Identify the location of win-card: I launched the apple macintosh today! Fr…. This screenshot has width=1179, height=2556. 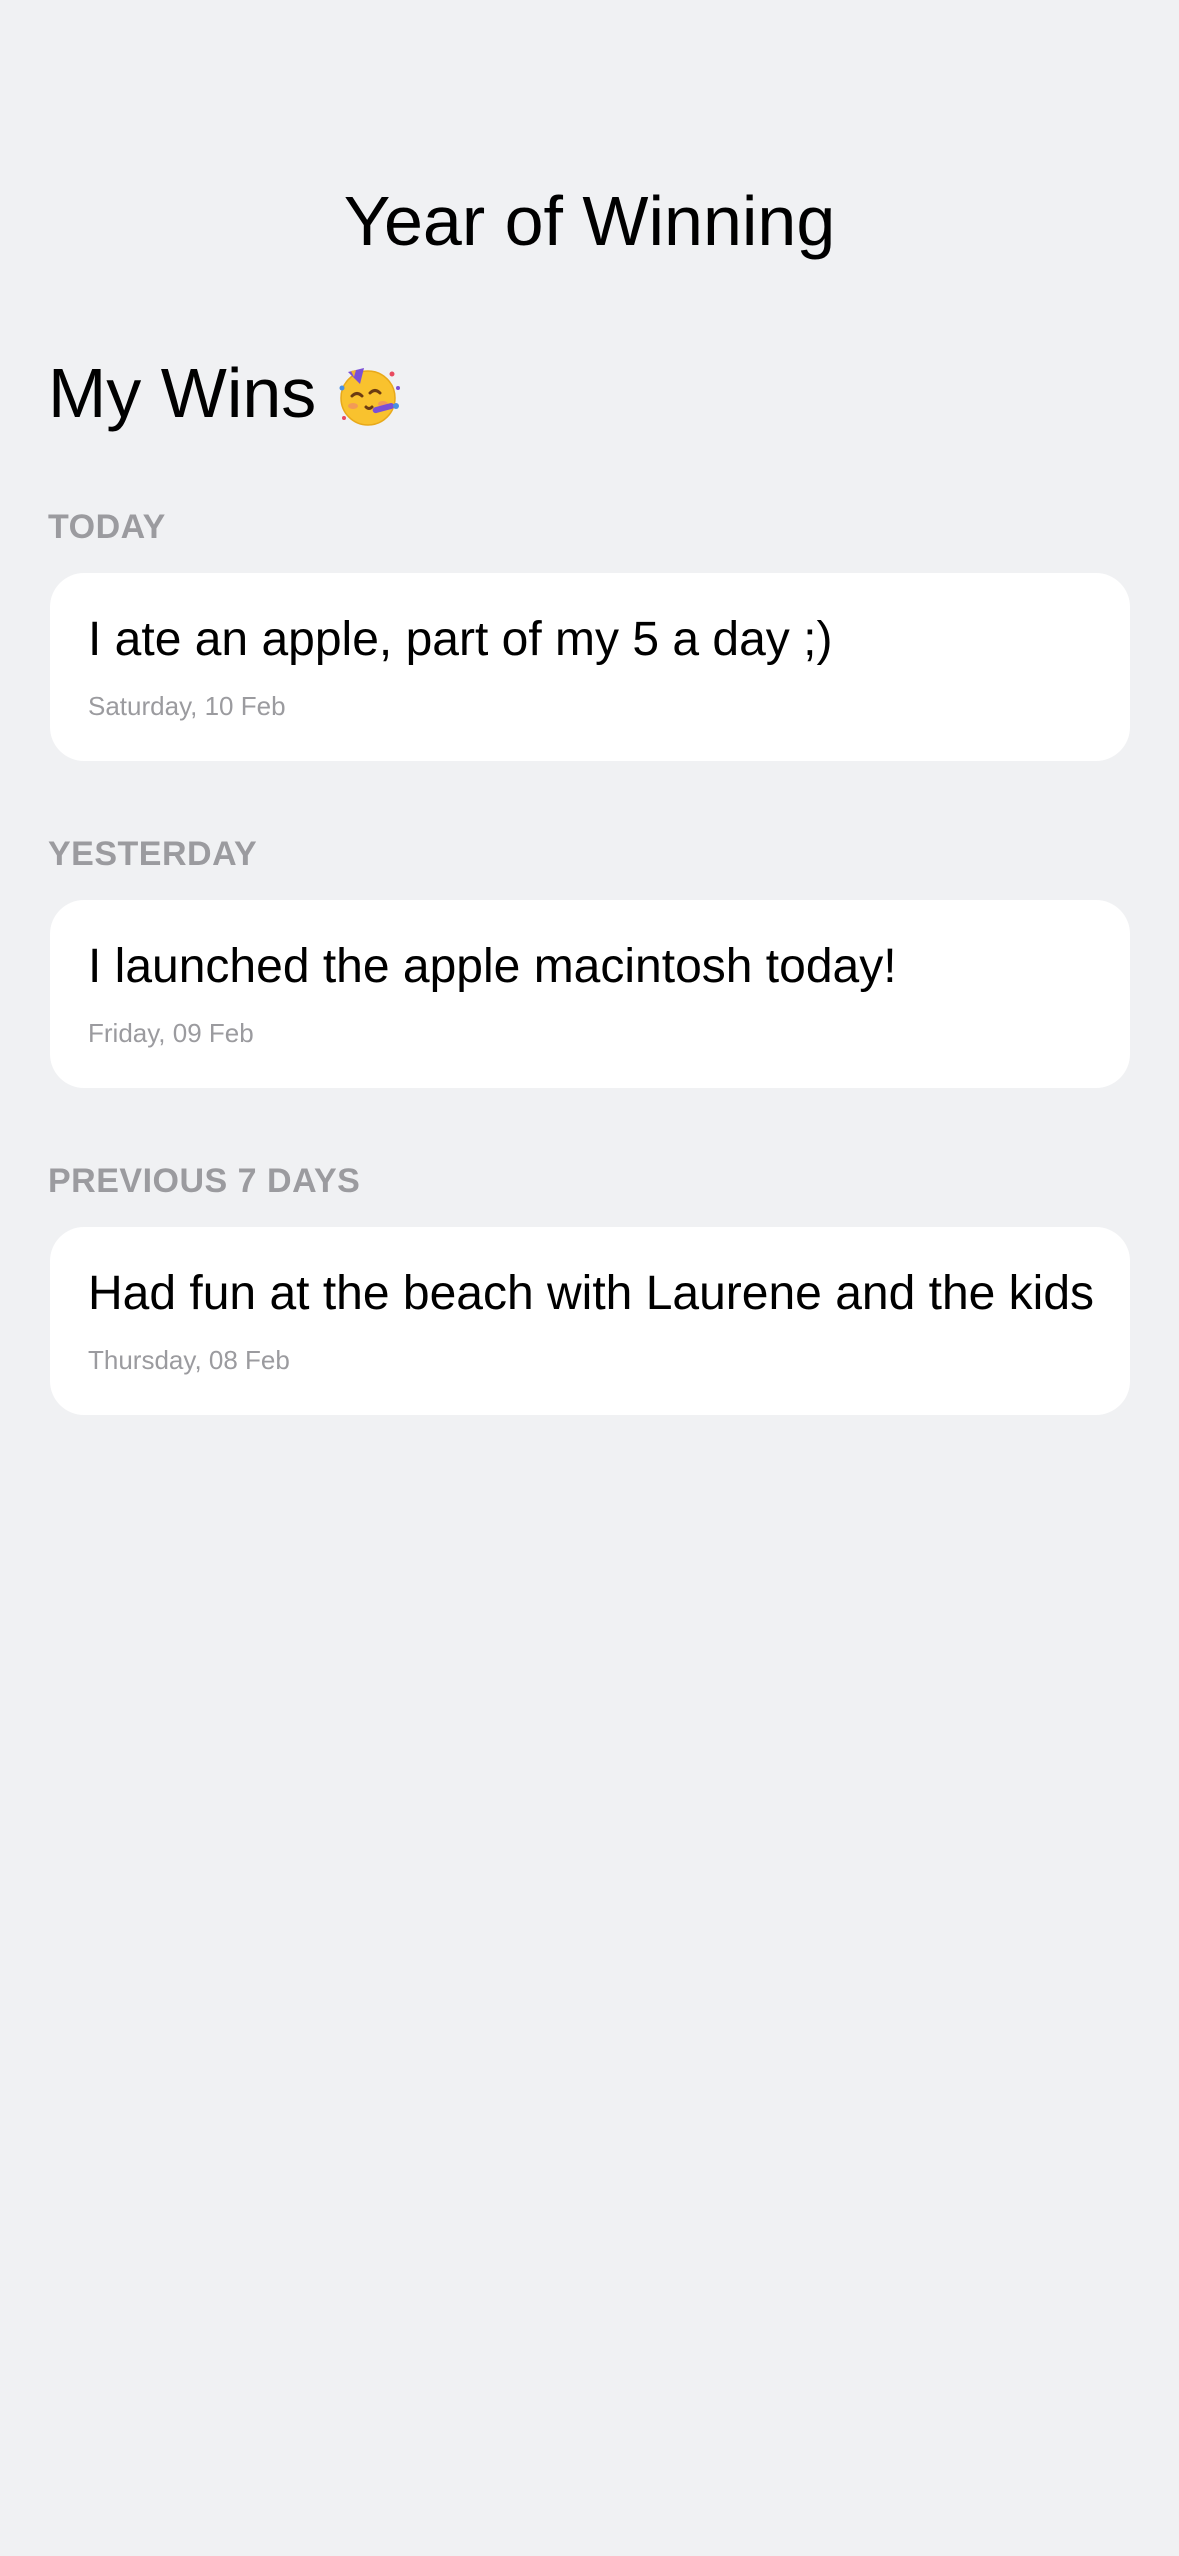
(590, 994).